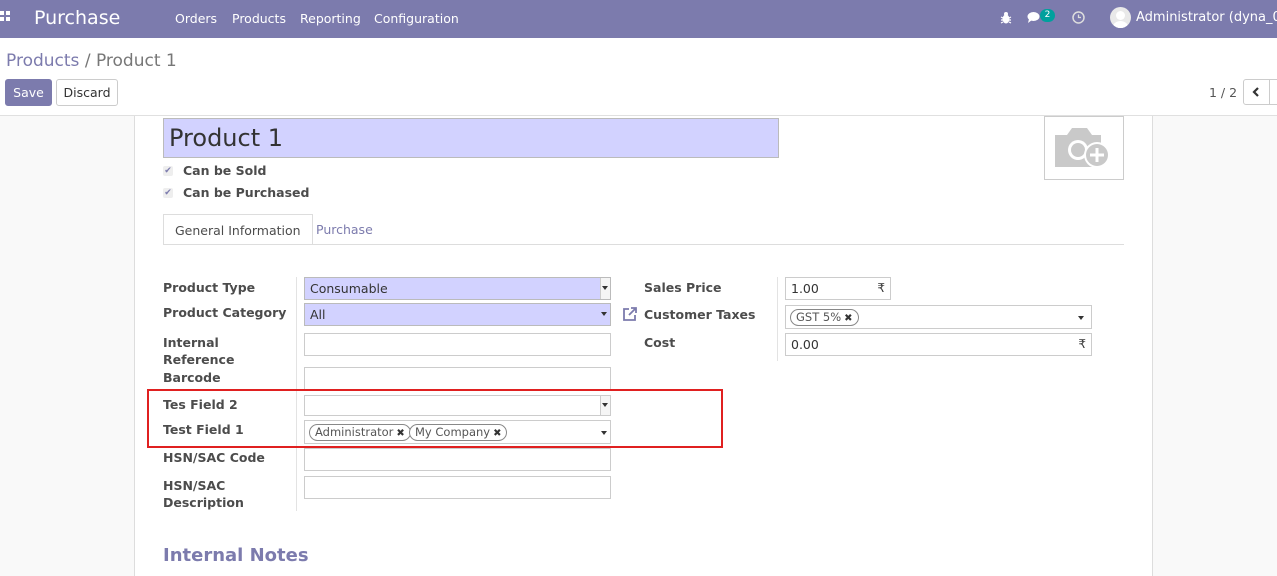 The width and height of the screenshot is (1277, 576). Describe the element at coordinates (1078, 17) in the screenshot. I see `activity-clock-icon` at that location.